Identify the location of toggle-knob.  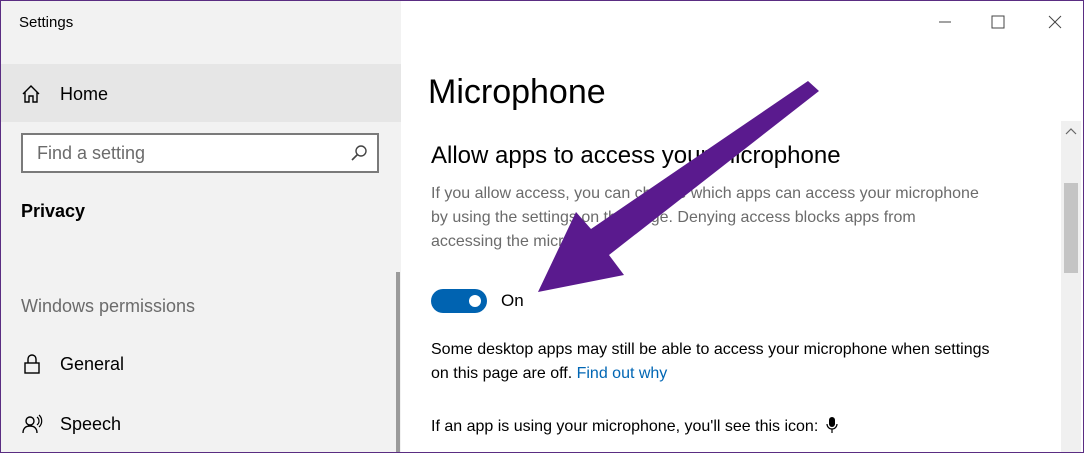
(475, 301).